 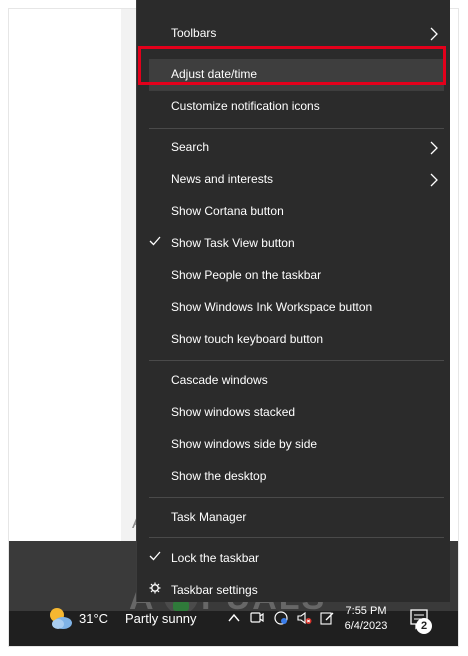 What do you see at coordinates (246, 275) in the screenshot?
I see `menu-item-label: Show People on the taskbar` at bounding box center [246, 275].